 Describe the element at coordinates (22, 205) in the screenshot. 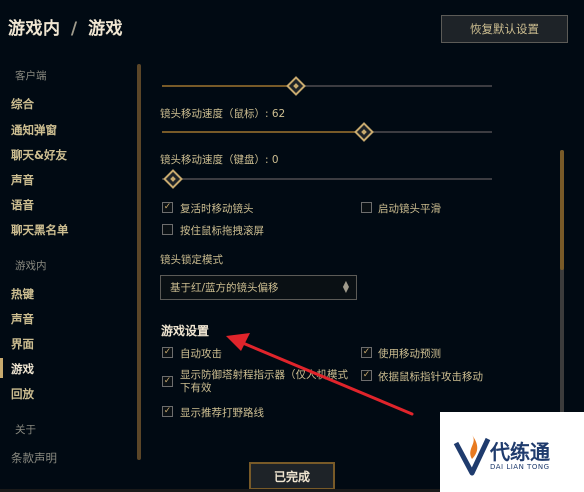

I see `sidebar-item-voice: 语音` at that location.